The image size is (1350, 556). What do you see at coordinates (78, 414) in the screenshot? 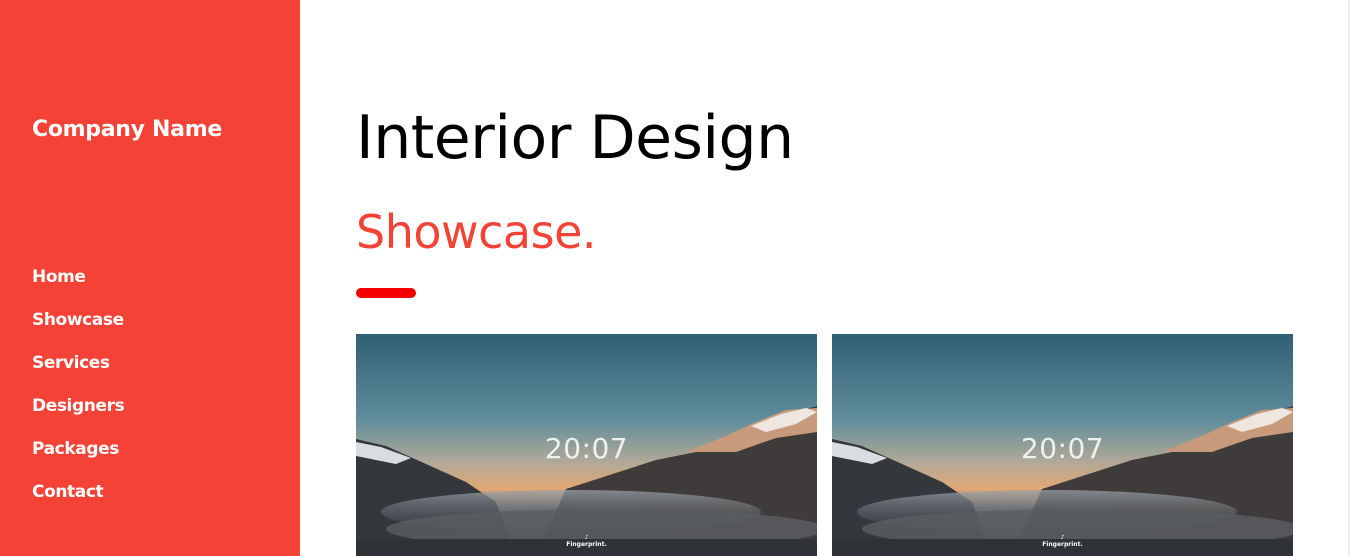
I see `nav-item-designers: Designers` at bounding box center [78, 414].